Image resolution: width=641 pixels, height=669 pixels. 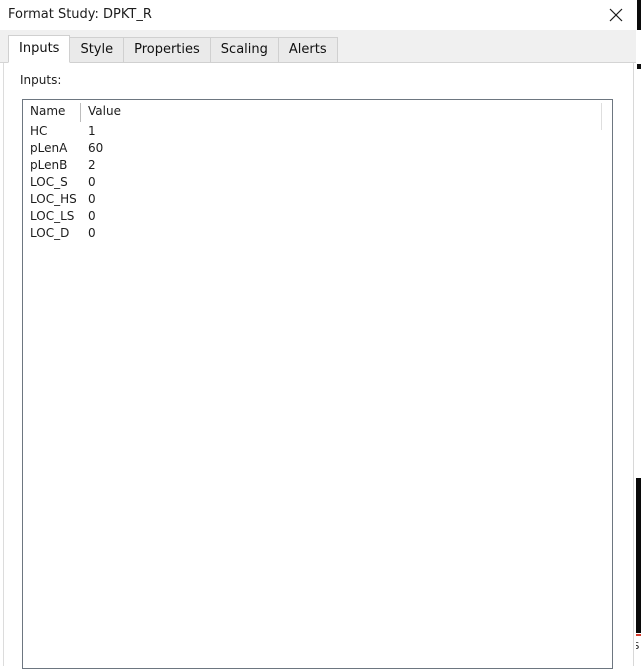 I want to click on cell-value: 2, so click(x=92, y=165).